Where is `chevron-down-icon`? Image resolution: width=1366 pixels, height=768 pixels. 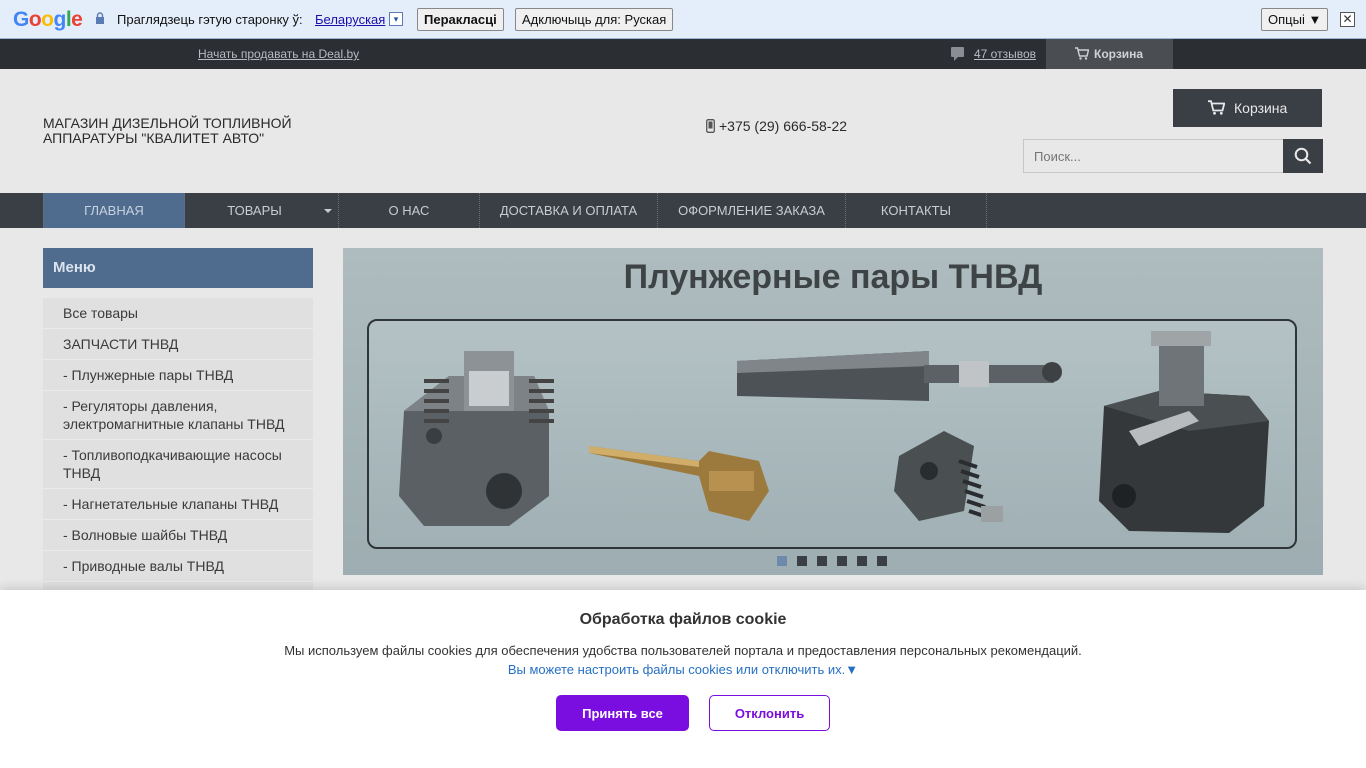
chevron-down-icon is located at coordinates (328, 211).